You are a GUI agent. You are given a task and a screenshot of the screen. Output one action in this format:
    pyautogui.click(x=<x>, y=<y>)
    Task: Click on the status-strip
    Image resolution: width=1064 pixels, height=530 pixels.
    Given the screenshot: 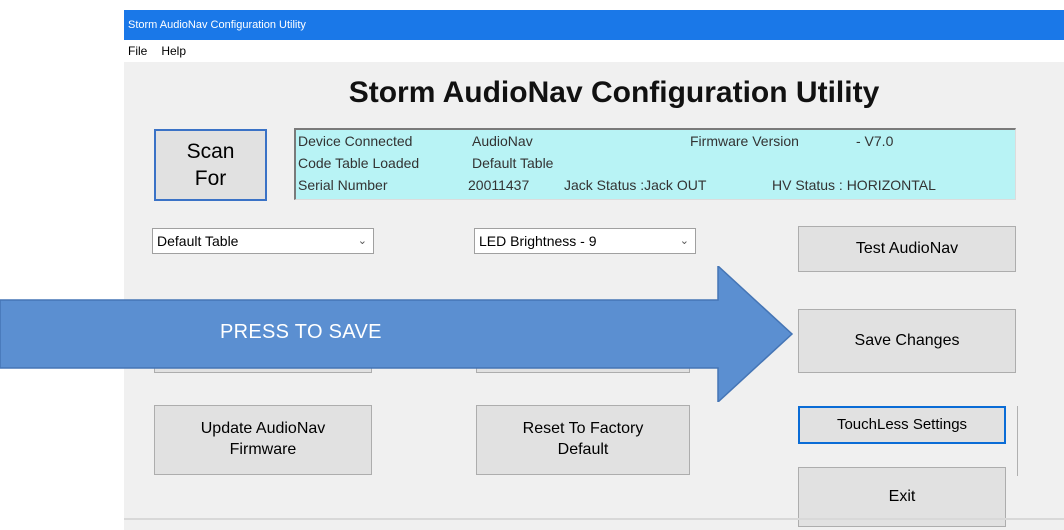 What is the action you would take?
    pyautogui.click(x=594, y=519)
    